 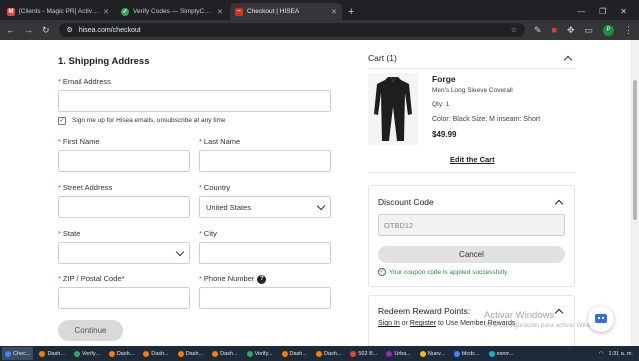 I want to click on windows-activation-watermark: Activar Windows, so click(x=519, y=315).